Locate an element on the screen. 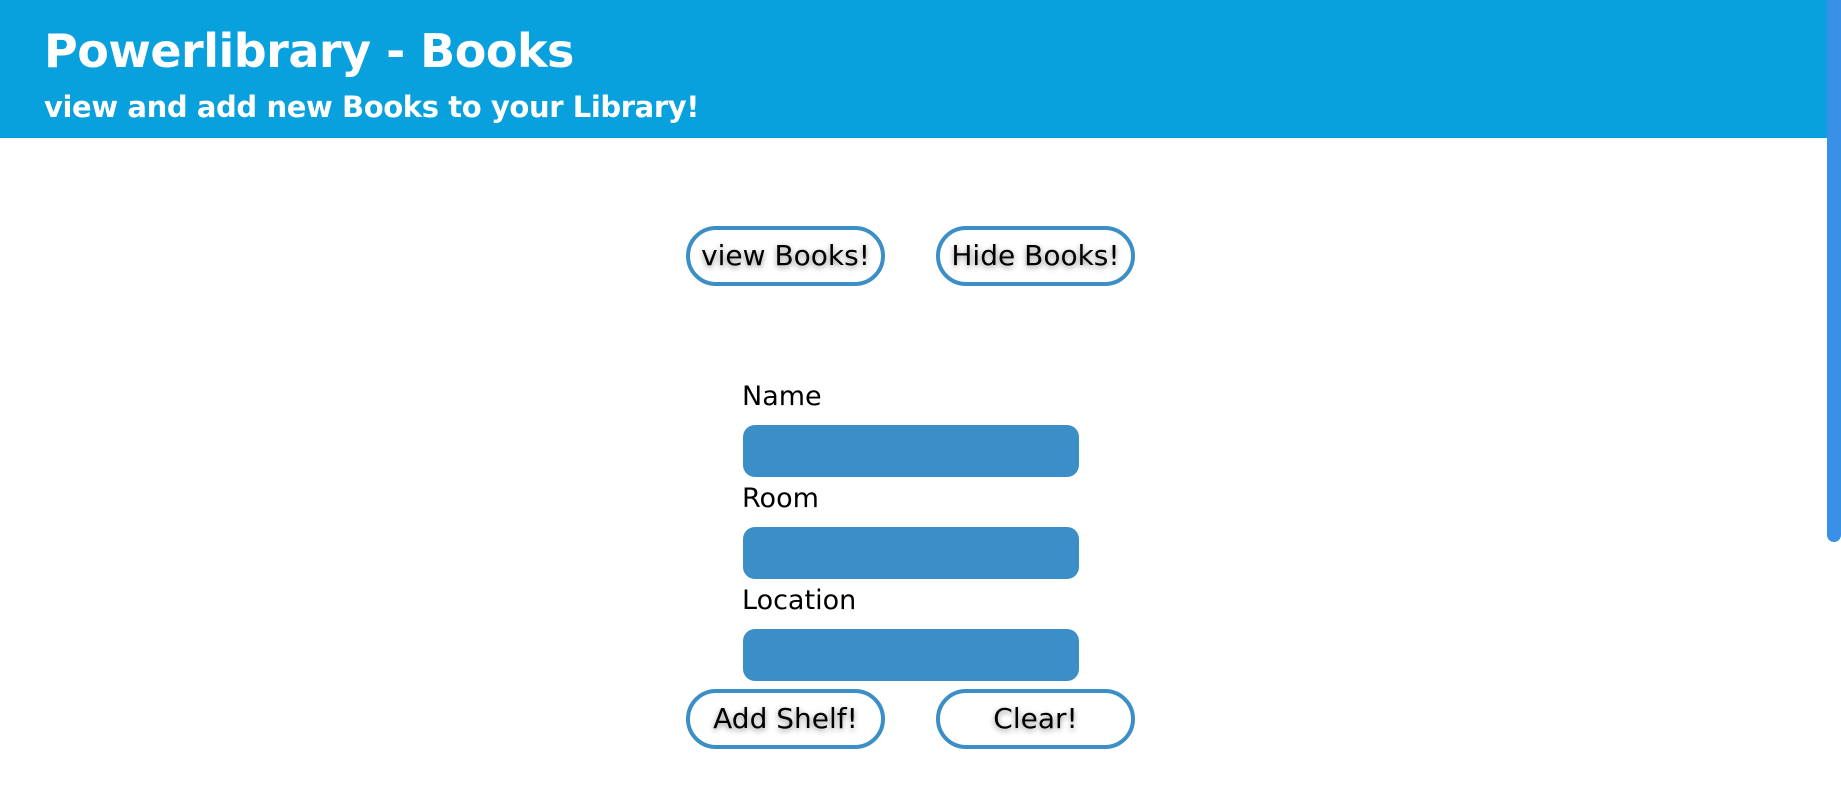 The height and width of the screenshot is (809, 1841). page-scrollbar is located at coordinates (1834, 404).